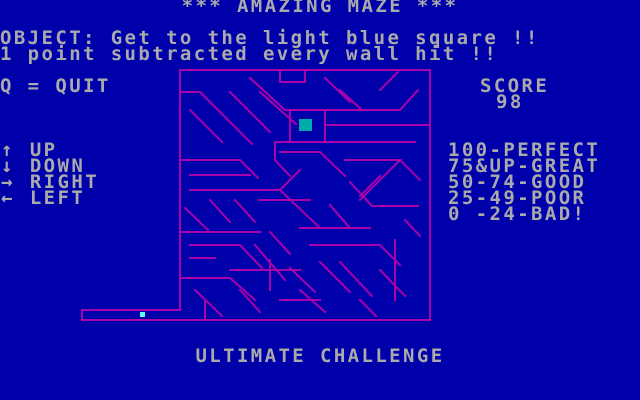 This screenshot has width=640, height=400. What do you see at coordinates (305, 125) in the screenshot?
I see `goal-square` at bounding box center [305, 125].